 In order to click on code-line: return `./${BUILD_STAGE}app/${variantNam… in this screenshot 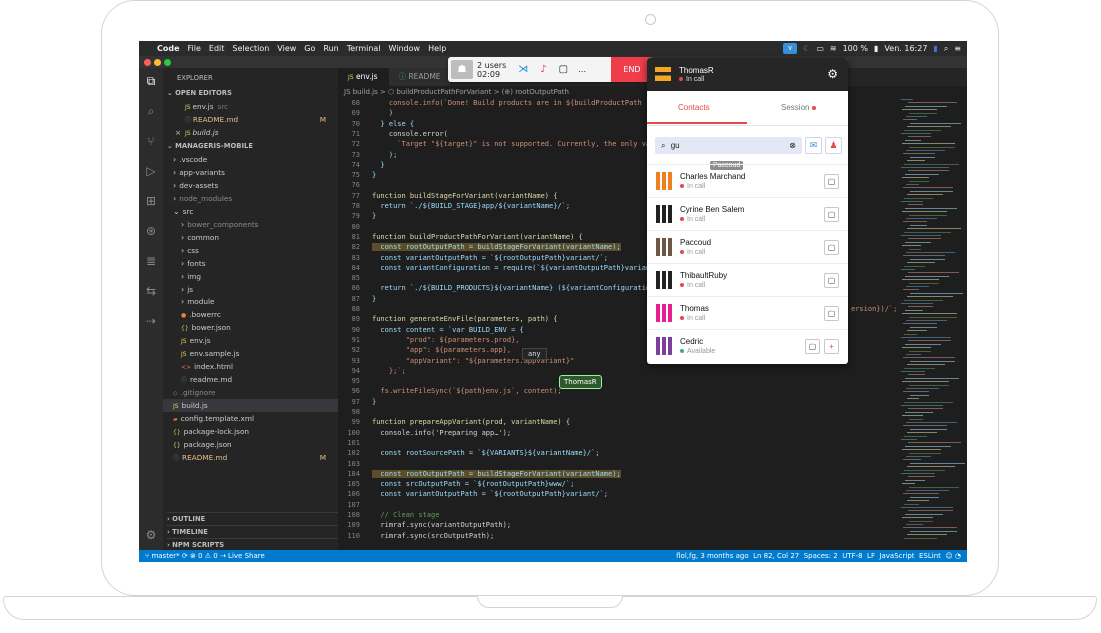, I will do `click(471, 206)`.